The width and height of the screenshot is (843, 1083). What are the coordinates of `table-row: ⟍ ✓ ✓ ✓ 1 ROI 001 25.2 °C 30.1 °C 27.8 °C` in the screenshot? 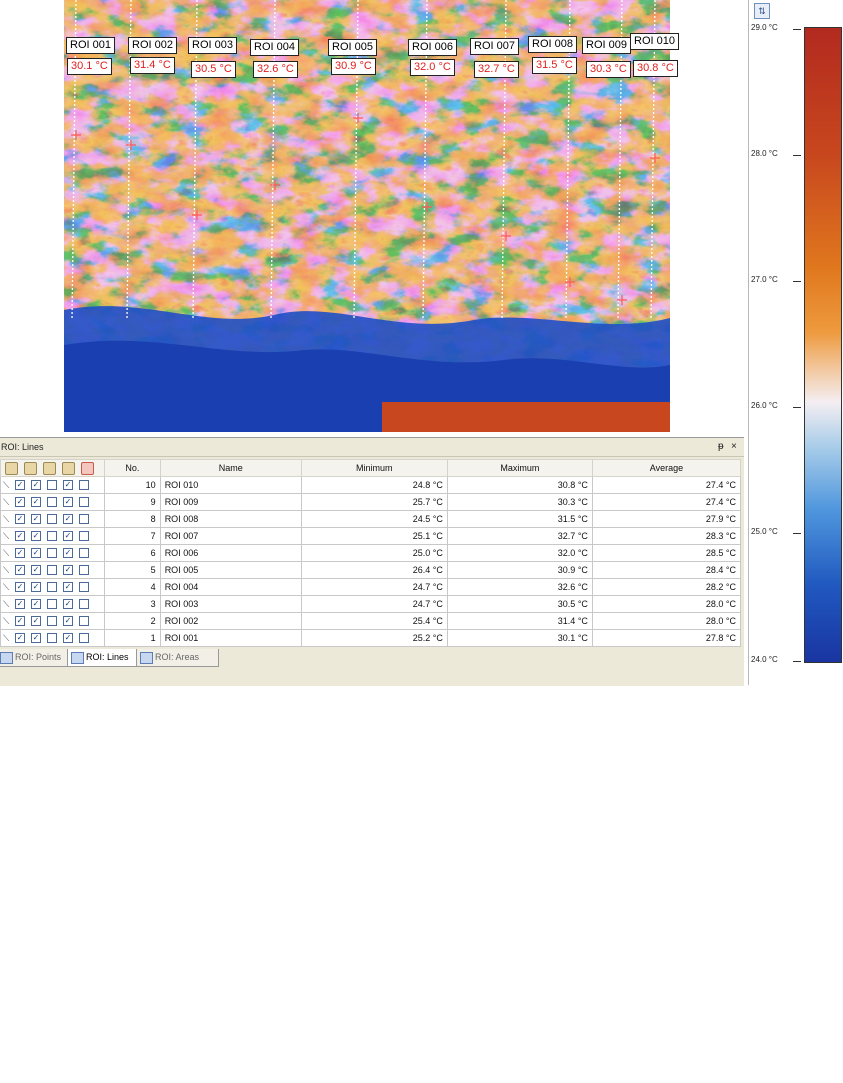 It's located at (371, 638).